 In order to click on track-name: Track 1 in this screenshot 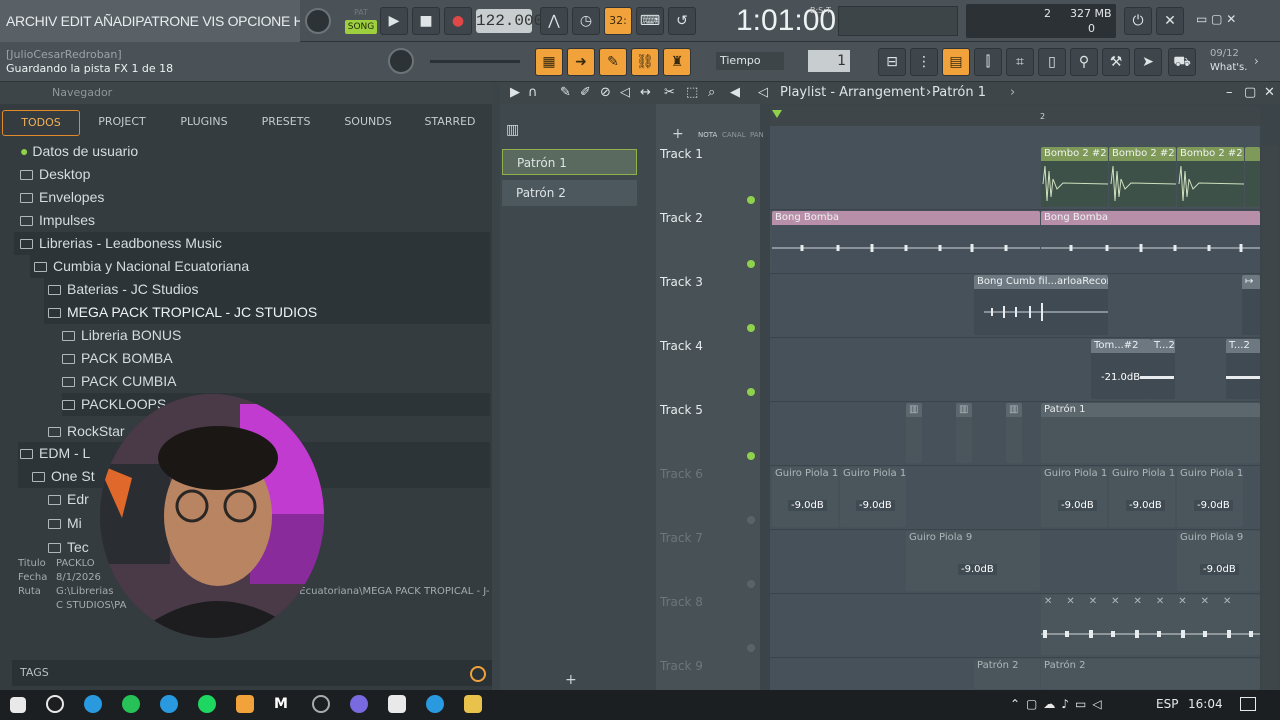, I will do `click(681, 154)`.